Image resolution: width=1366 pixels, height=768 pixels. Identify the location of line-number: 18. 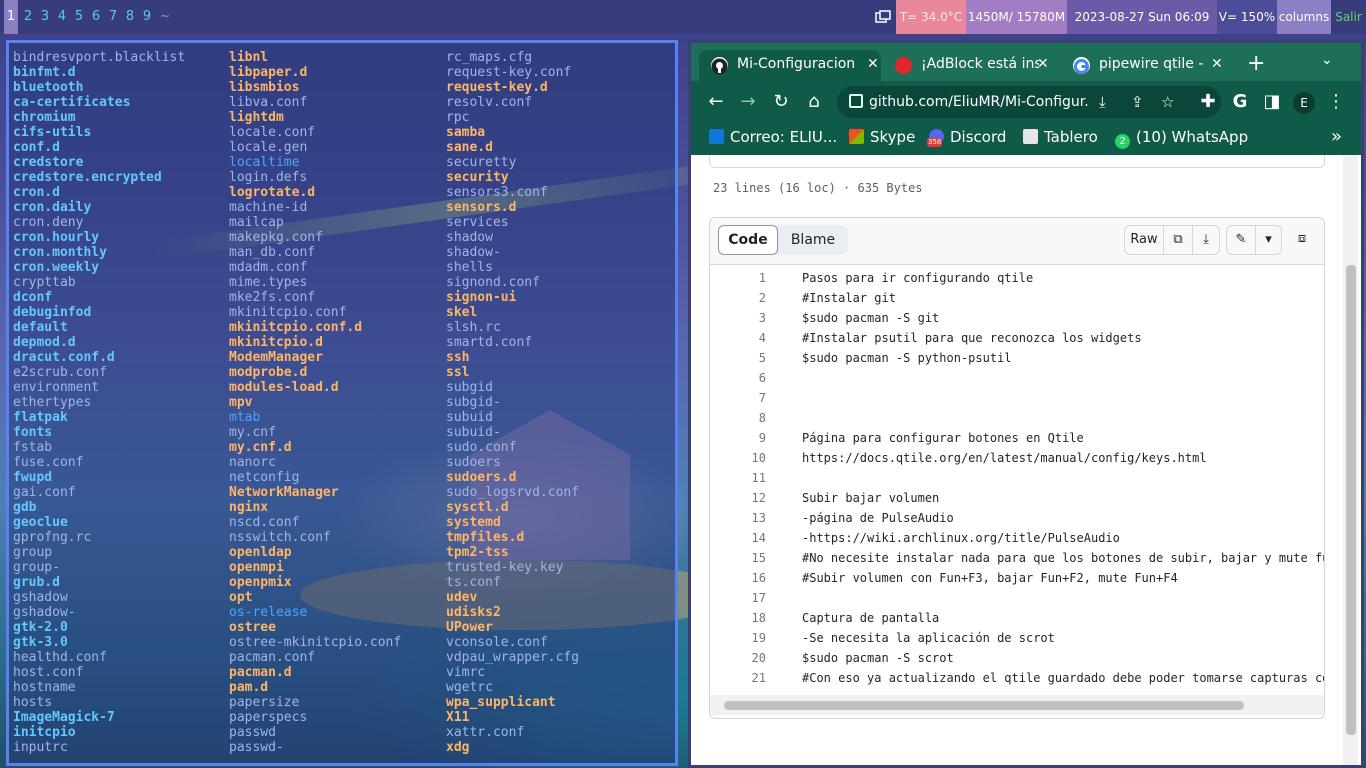
(738, 618).